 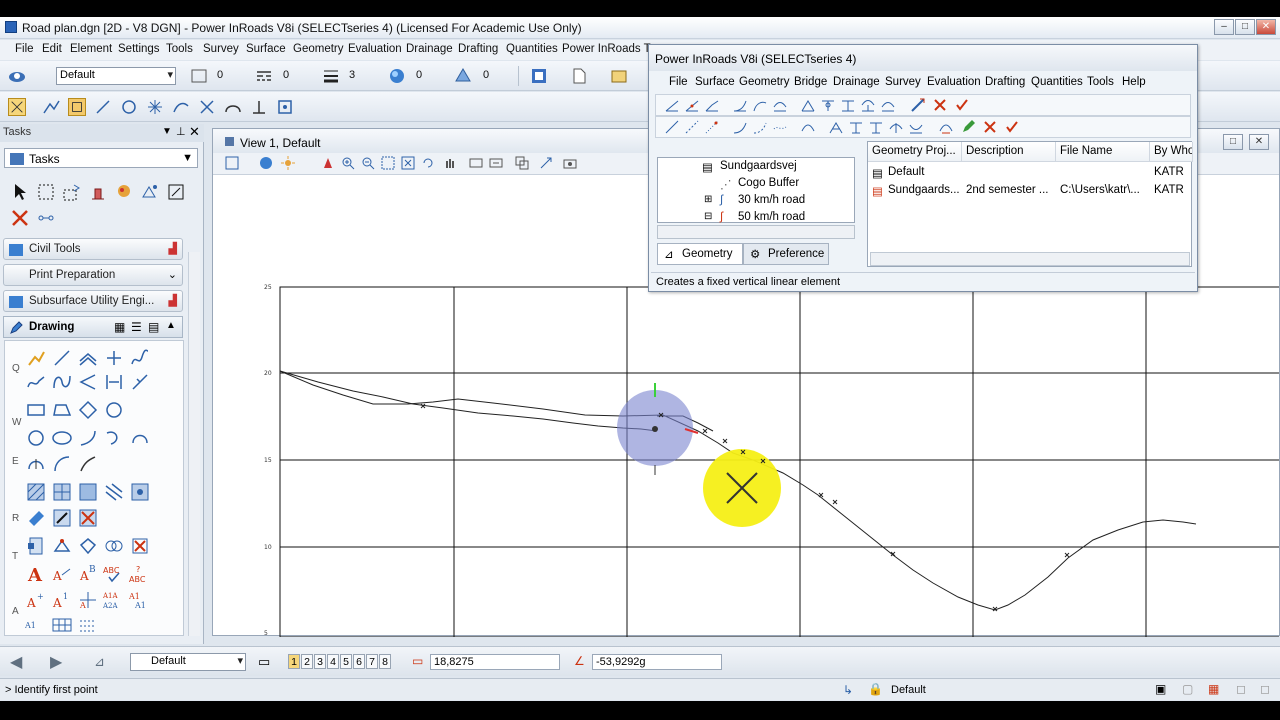 What do you see at coordinates (962, 105) in the screenshot?
I see `check-vertical-icon` at bounding box center [962, 105].